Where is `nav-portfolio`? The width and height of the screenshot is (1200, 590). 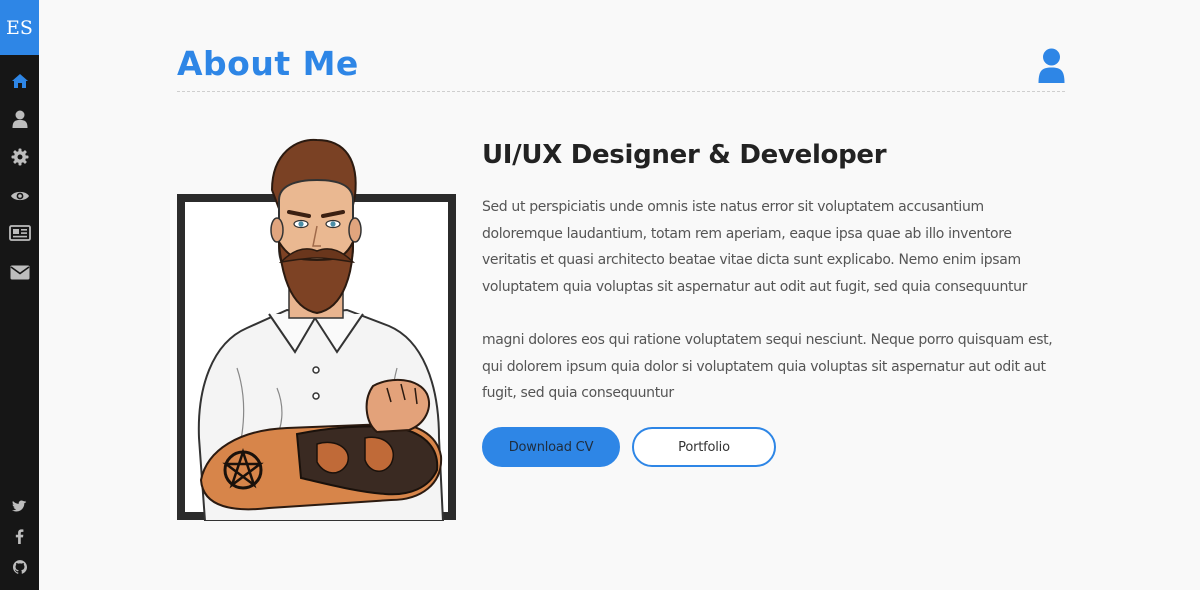 nav-portfolio is located at coordinates (19, 196).